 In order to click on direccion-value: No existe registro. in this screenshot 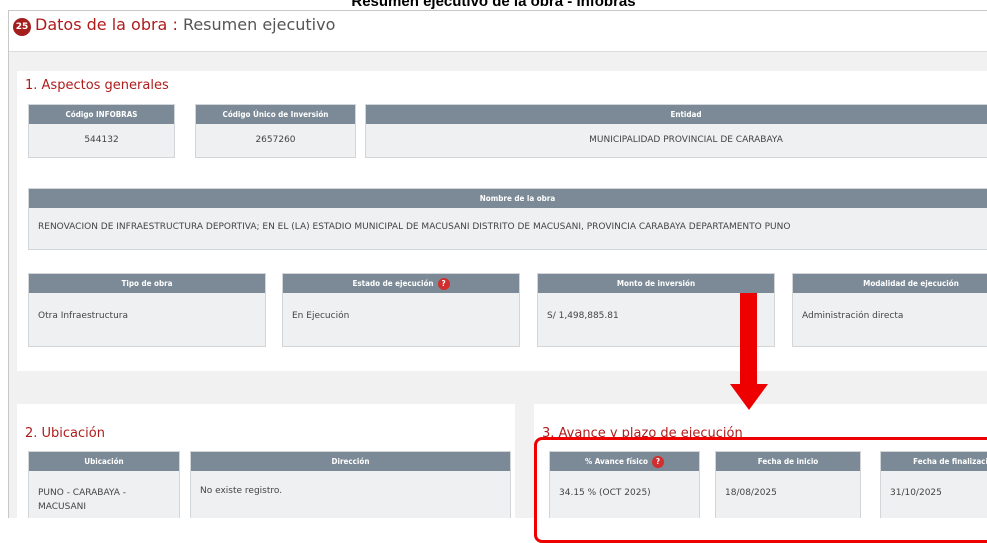, I will do `click(241, 491)`.